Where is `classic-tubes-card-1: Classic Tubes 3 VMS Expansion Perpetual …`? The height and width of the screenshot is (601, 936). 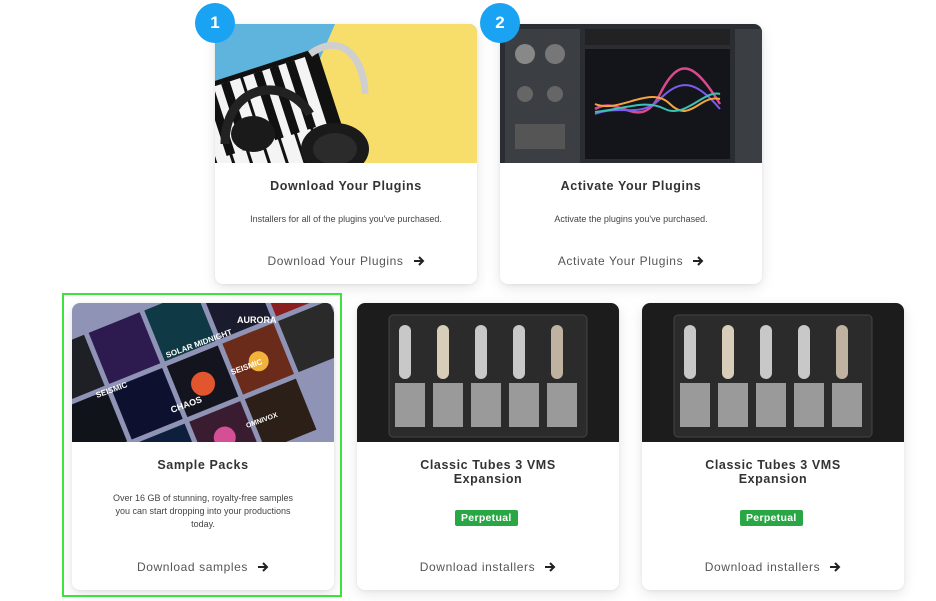 classic-tubes-card-1: Classic Tubes 3 VMS Expansion Perpetual … is located at coordinates (488, 446).